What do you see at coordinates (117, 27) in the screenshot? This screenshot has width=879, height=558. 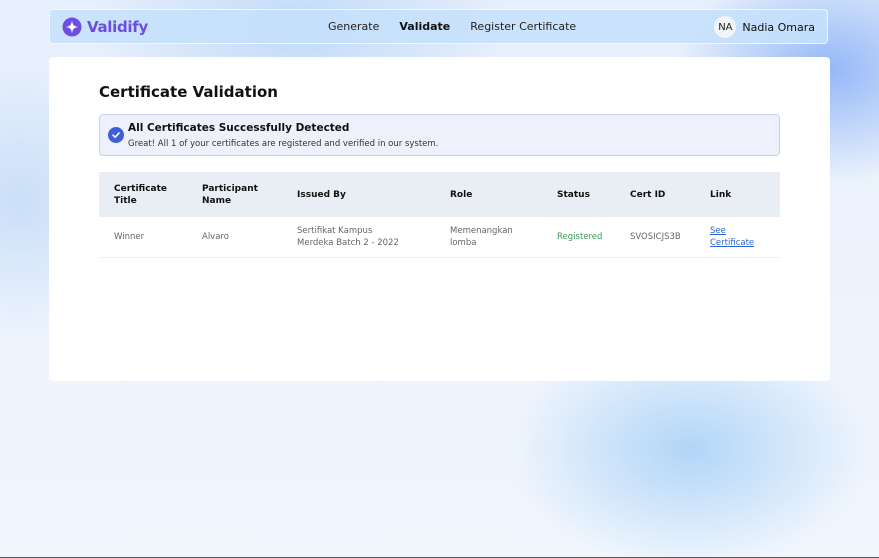 I see `brand-name: Validify` at bounding box center [117, 27].